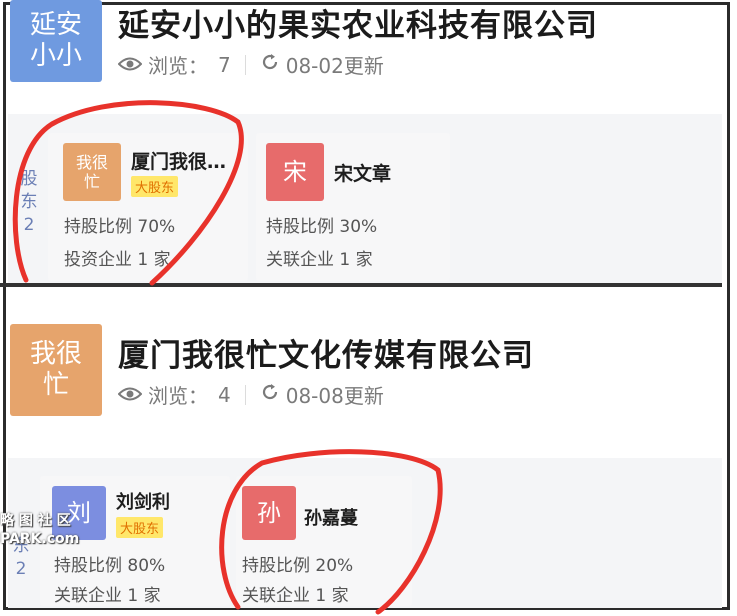  Describe the element at coordinates (361, 285) in the screenshot. I see `screenshot-divider` at that location.